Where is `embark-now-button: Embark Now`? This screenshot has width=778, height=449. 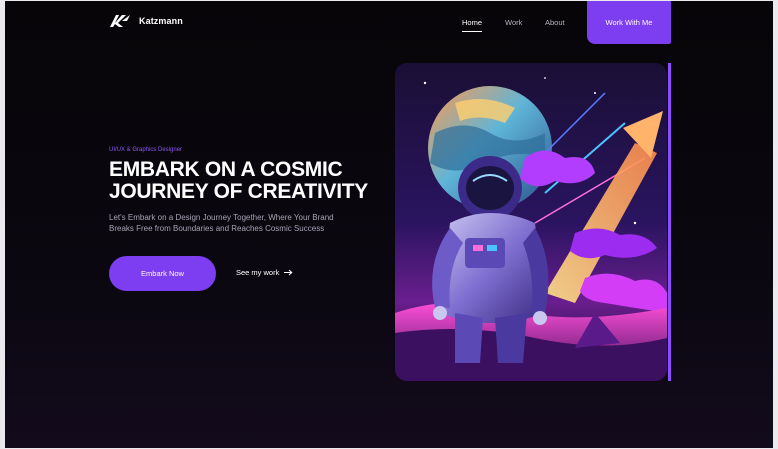
embark-now-button: Embark Now is located at coordinates (162, 273).